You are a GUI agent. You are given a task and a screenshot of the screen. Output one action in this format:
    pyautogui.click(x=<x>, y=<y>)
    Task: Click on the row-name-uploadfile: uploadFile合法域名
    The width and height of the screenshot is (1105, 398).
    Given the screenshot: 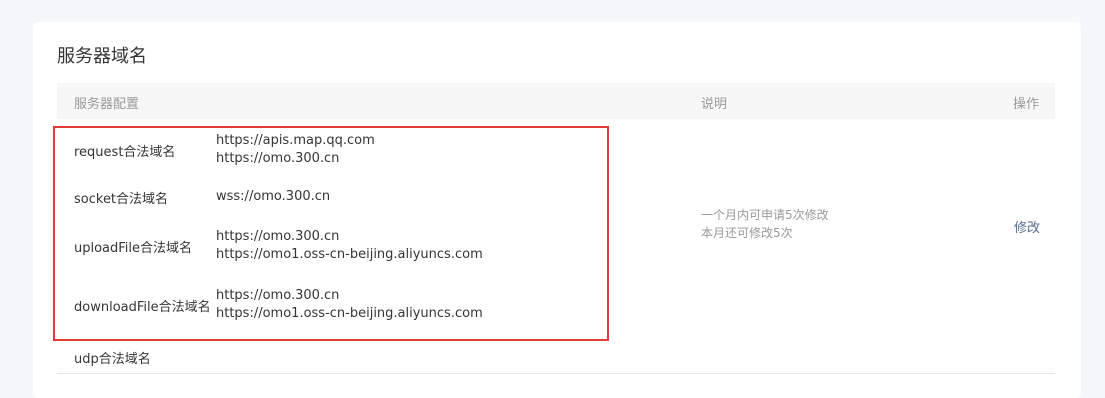 What is the action you would take?
    pyautogui.click(x=133, y=248)
    